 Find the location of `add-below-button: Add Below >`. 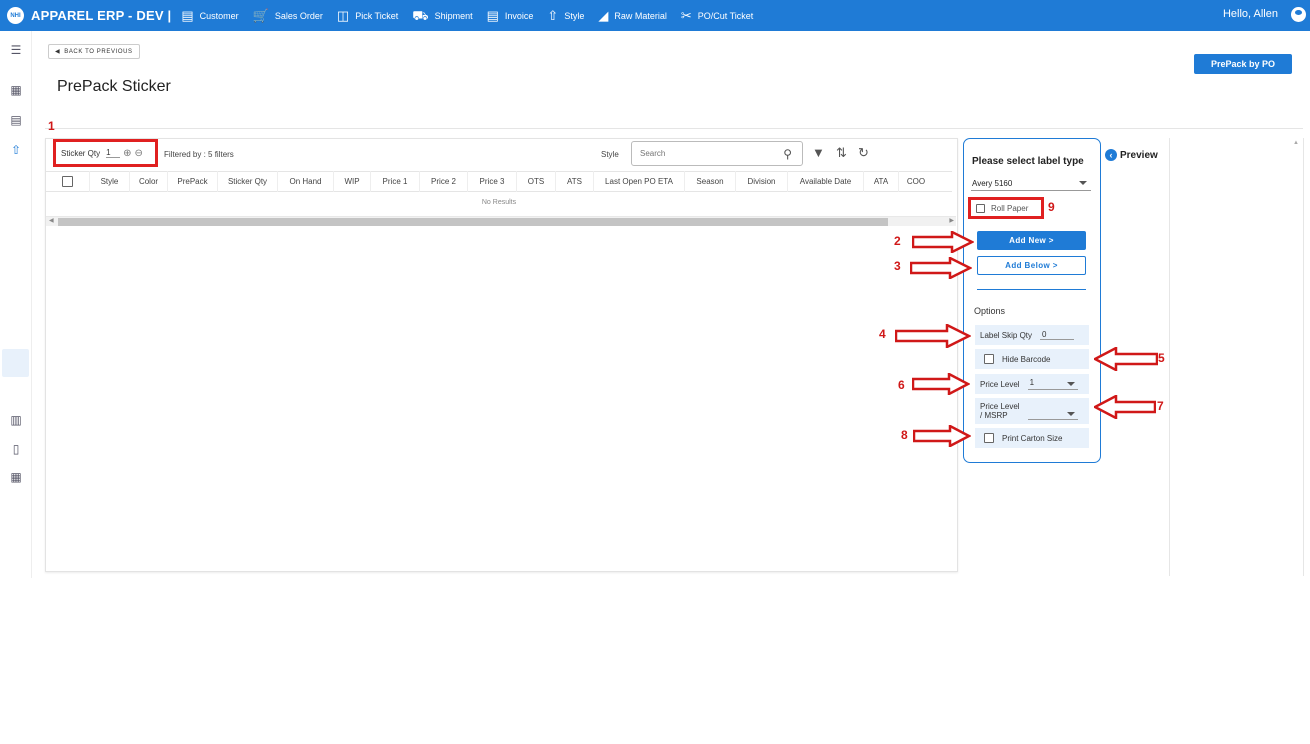

add-below-button: Add Below > is located at coordinates (1031, 265).